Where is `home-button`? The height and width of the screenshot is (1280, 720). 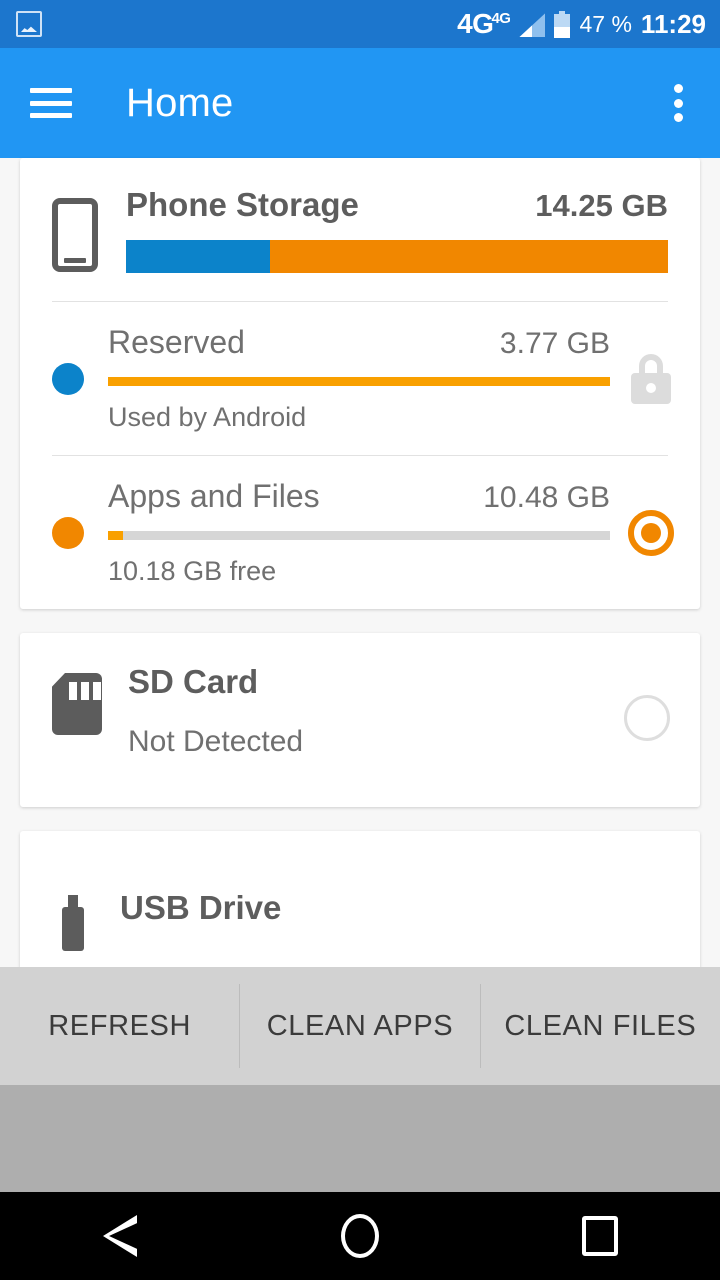 home-button is located at coordinates (360, 1236).